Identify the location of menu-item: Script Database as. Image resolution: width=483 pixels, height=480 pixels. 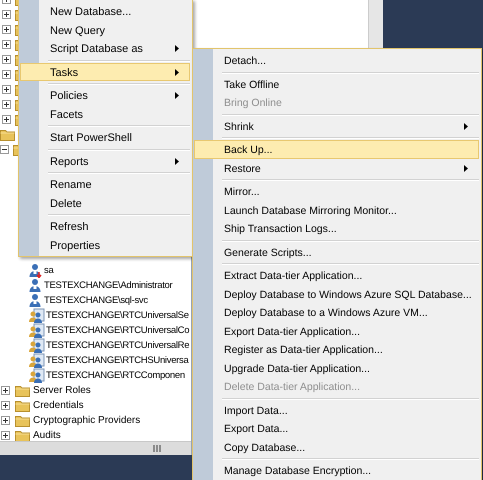
(105, 48).